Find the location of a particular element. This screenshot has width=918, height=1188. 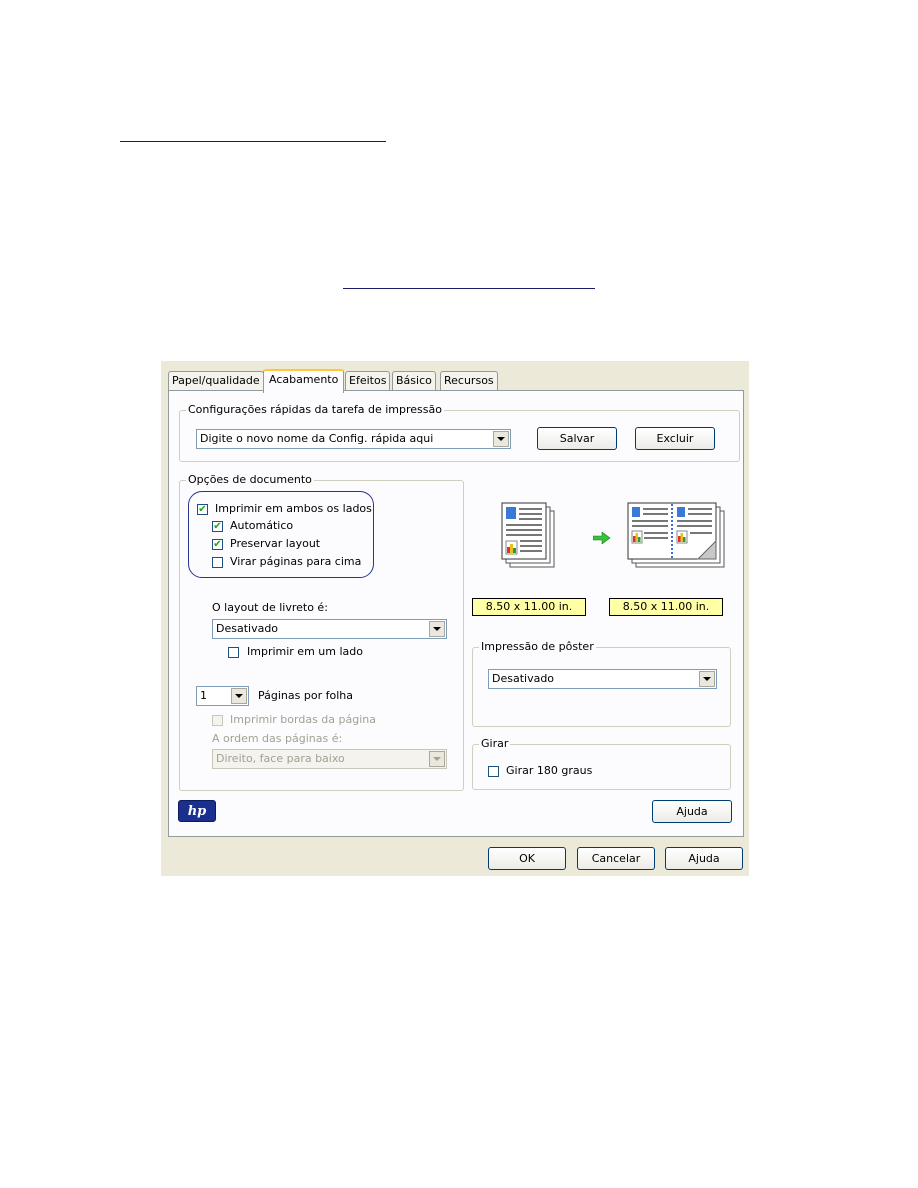

rotate-180-label: Girar 180 graus is located at coordinates (549, 770).